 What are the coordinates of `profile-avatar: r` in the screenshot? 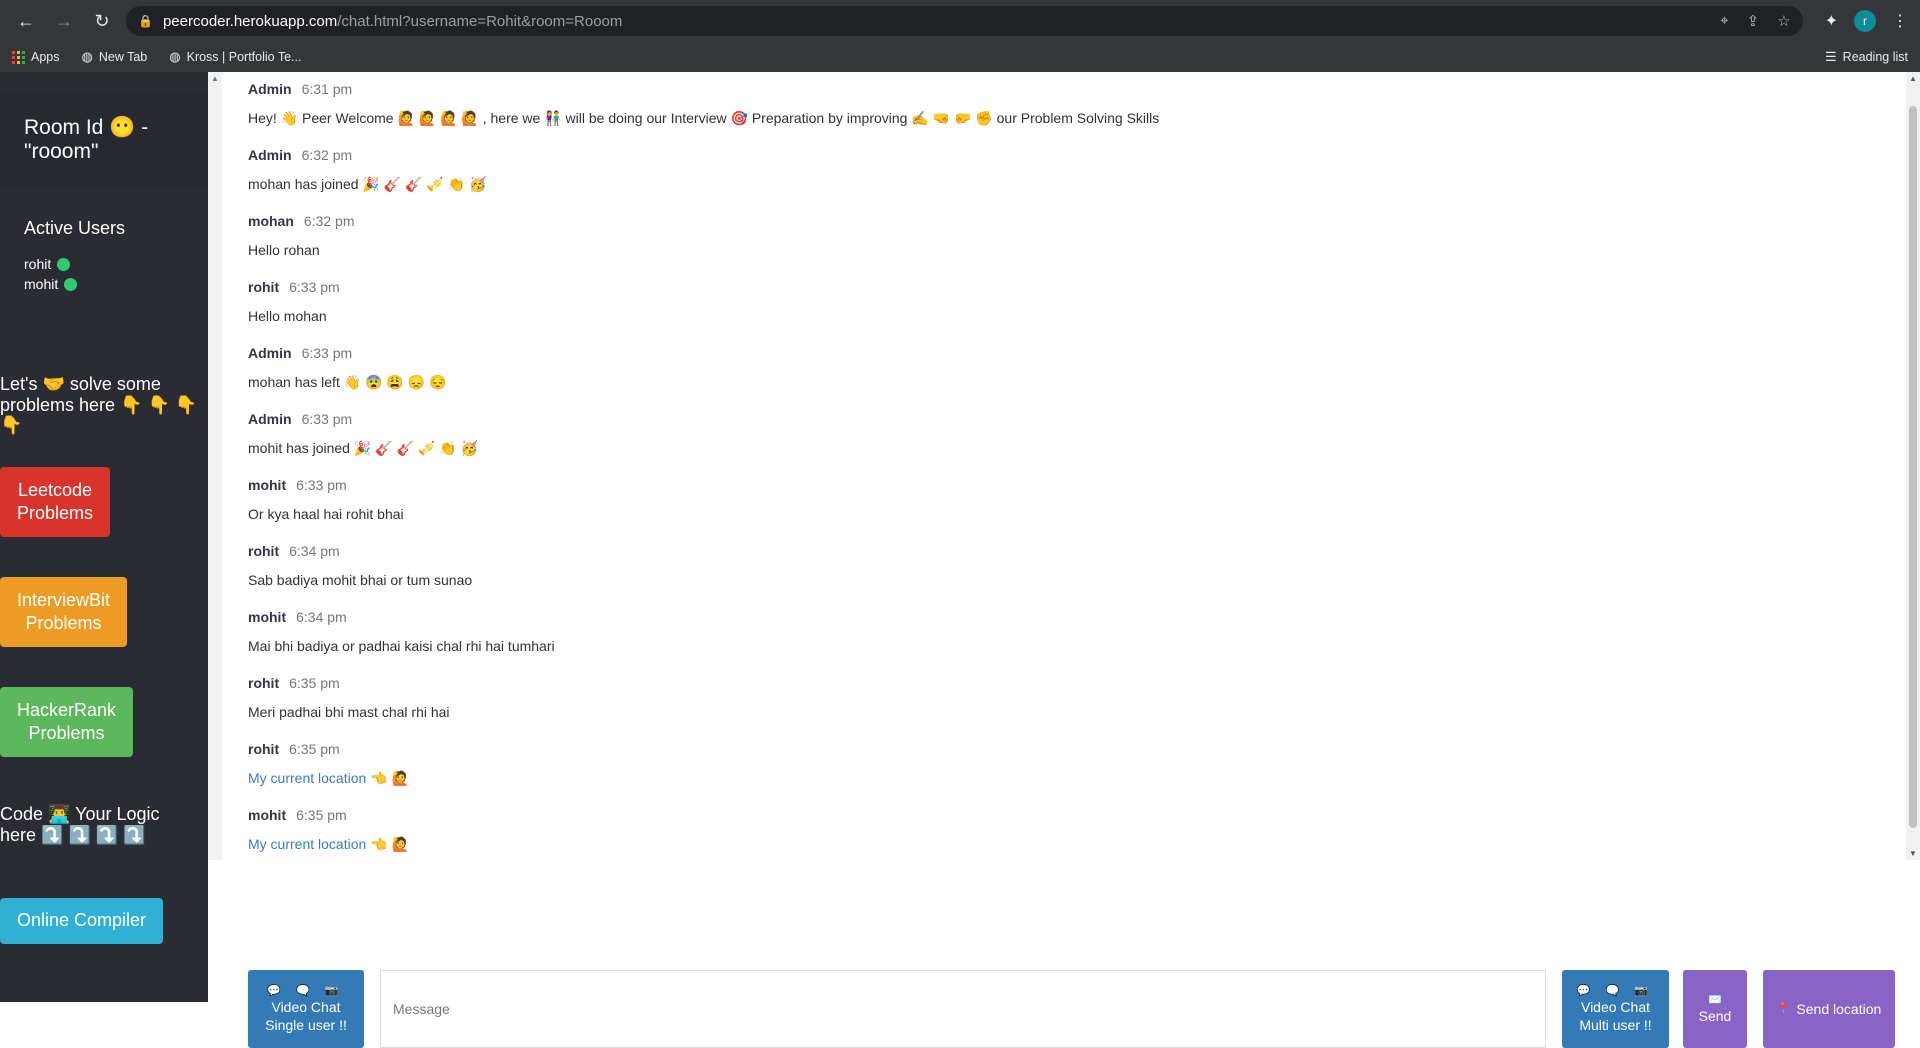 It's located at (1865, 21).